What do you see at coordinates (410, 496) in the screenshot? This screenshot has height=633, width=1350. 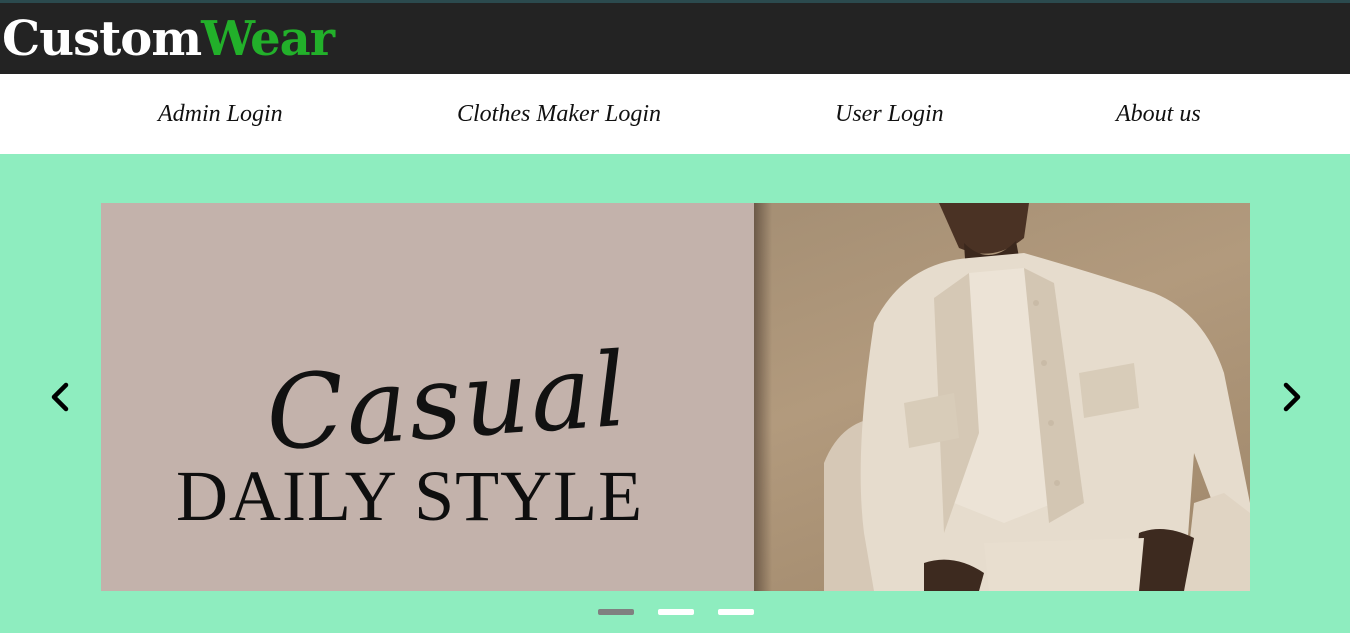 I see `slide-headline: DAILY STYLE` at bounding box center [410, 496].